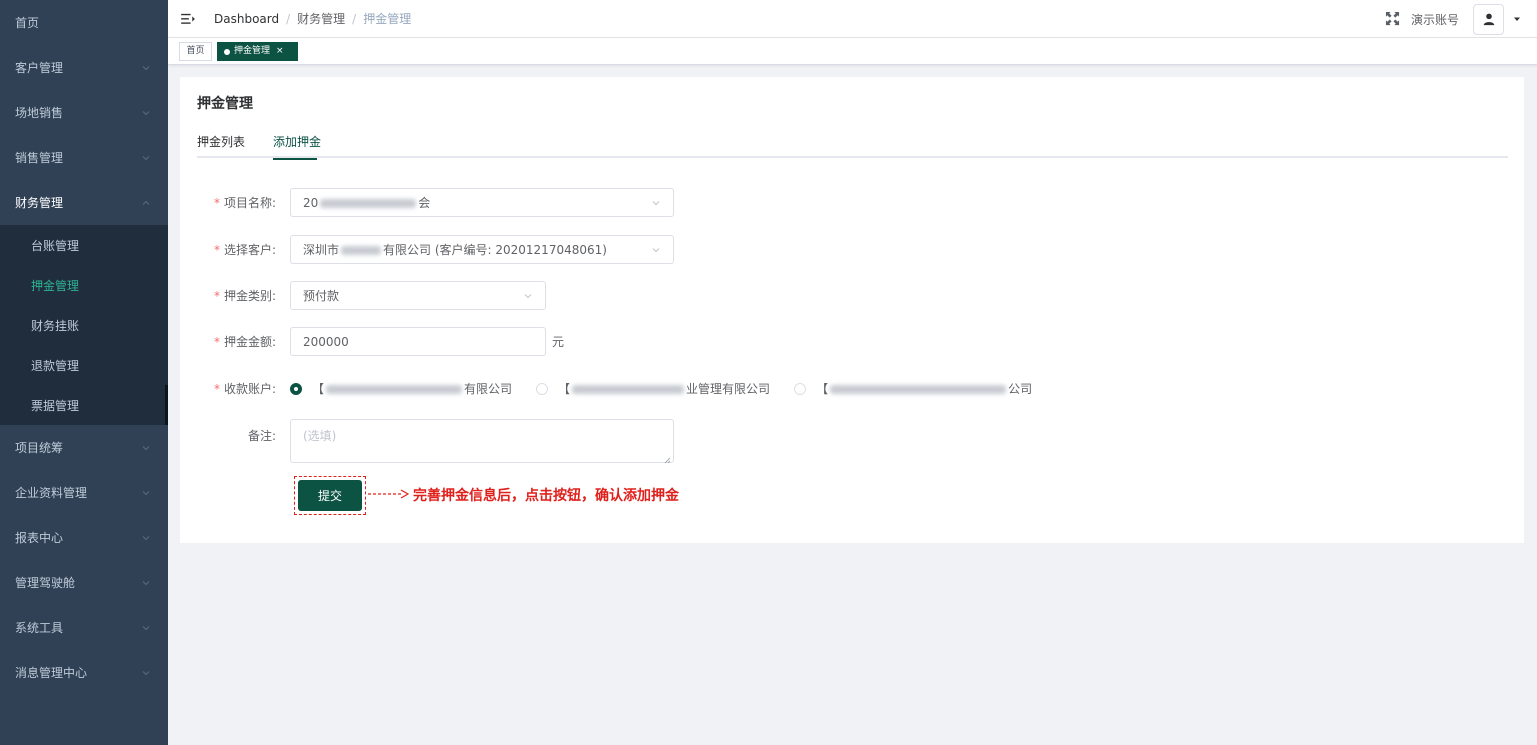 The height and width of the screenshot is (745, 1537). Describe the element at coordinates (45, 583) in the screenshot. I see `sidebar-item-label: 管理驾驶舱` at that location.